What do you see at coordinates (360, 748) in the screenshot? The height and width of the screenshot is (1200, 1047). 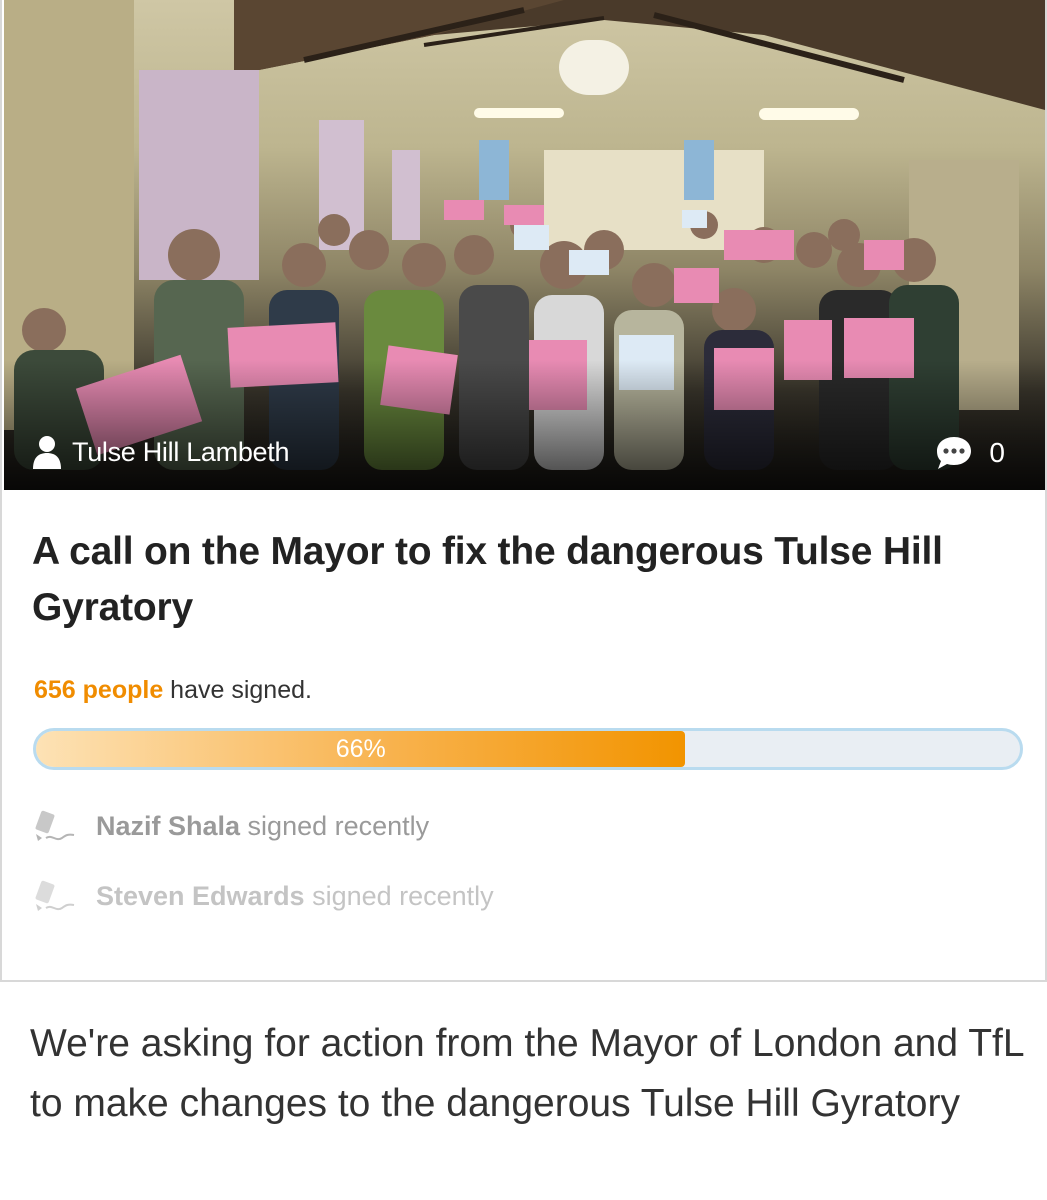 I see `progress-percent-label: 66%` at bounding box center [360, 748].